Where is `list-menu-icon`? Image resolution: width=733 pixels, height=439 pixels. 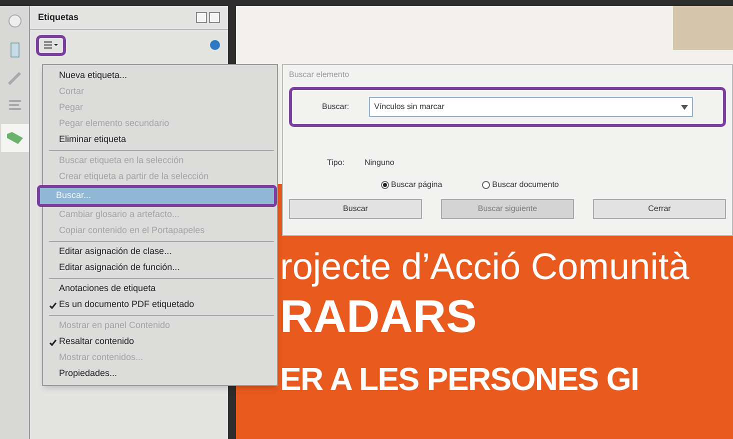
list-menu-icon is located at coordinates (51, 45).